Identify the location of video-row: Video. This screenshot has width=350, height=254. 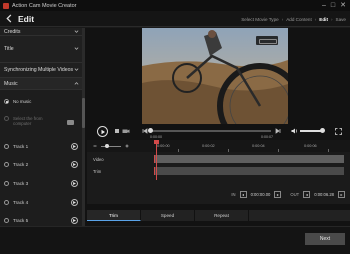
(218, 159).